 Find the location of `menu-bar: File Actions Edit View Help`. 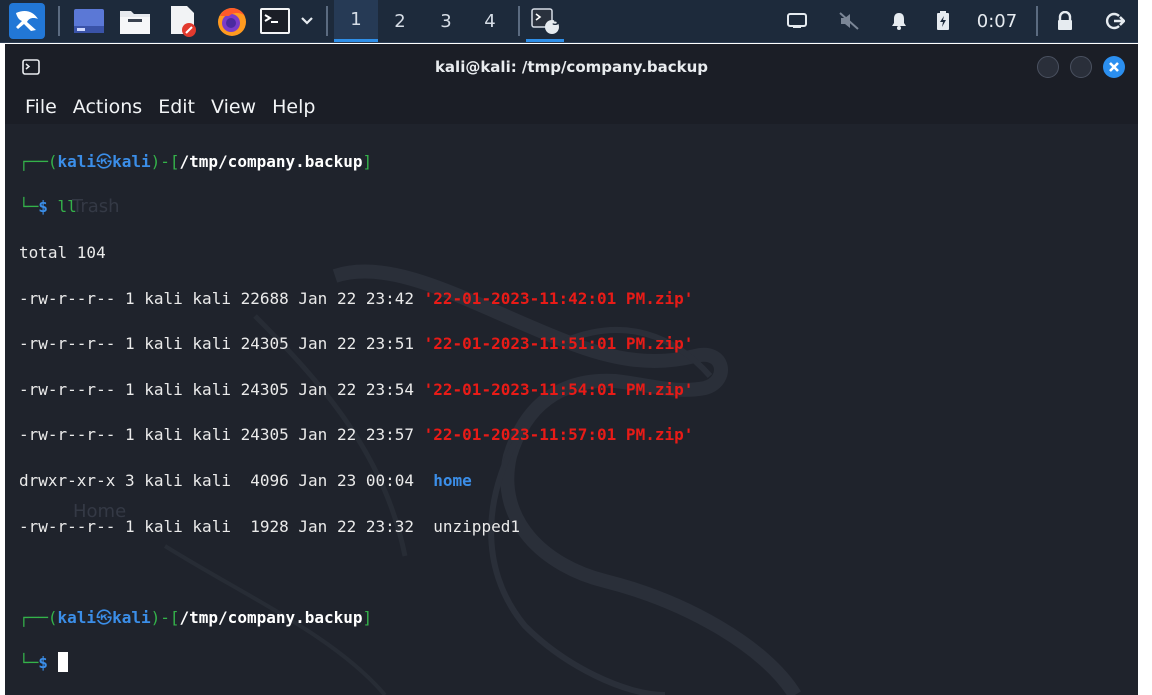

menu-bar: File Actions Edit View Help is located at coordinates (571, 107).